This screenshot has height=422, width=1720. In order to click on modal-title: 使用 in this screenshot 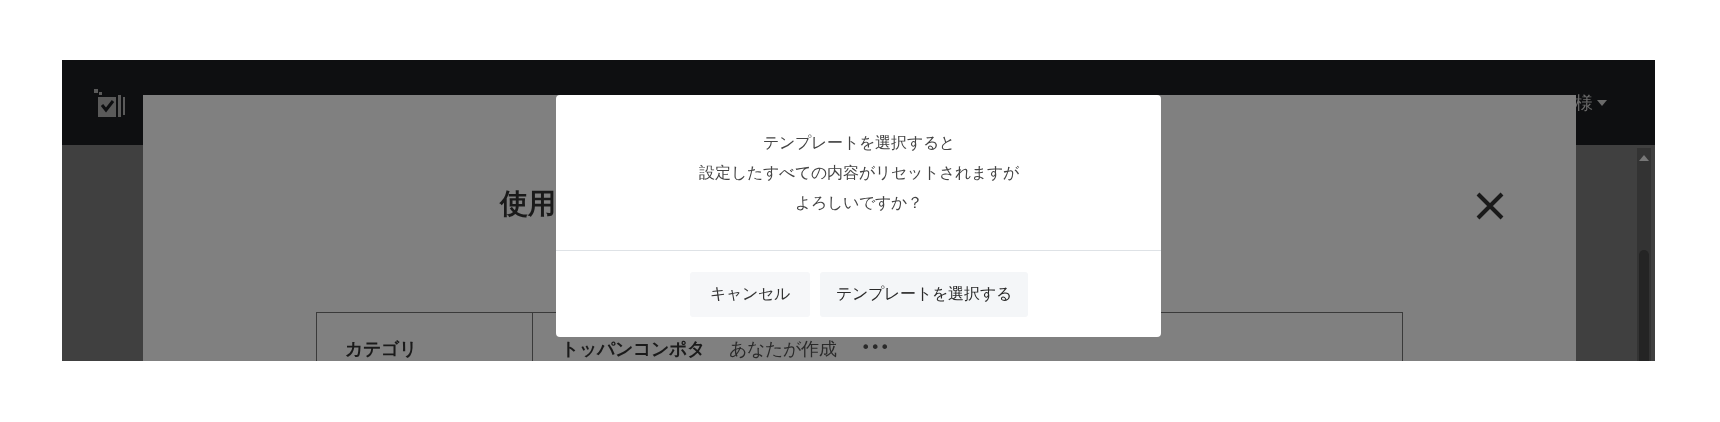, I will do `click(528, 203)`.